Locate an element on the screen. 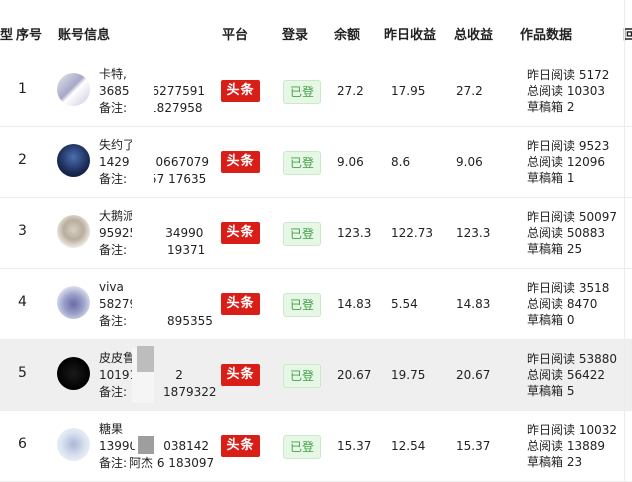 Image resolution: width=632 pixels, height=482 pixels. header-platform: 平台 is located at coordinates (235, 35).